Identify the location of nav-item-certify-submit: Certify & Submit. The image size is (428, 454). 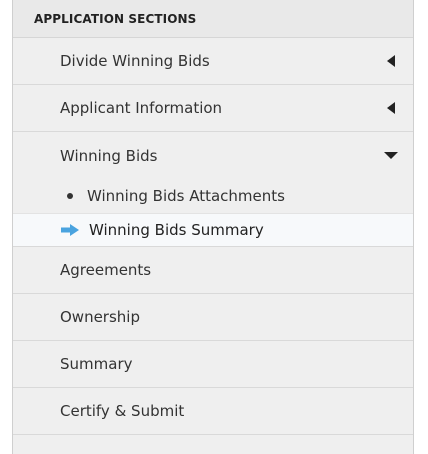
(213, 411).